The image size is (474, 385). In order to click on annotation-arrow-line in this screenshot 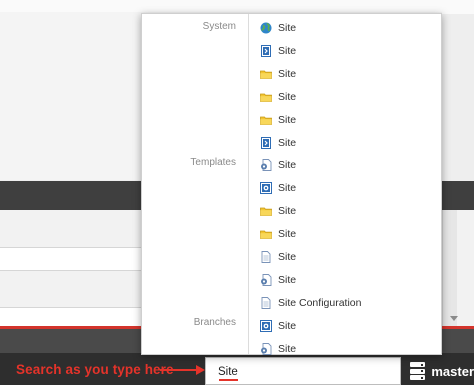, I will do `click(180, 370)`.